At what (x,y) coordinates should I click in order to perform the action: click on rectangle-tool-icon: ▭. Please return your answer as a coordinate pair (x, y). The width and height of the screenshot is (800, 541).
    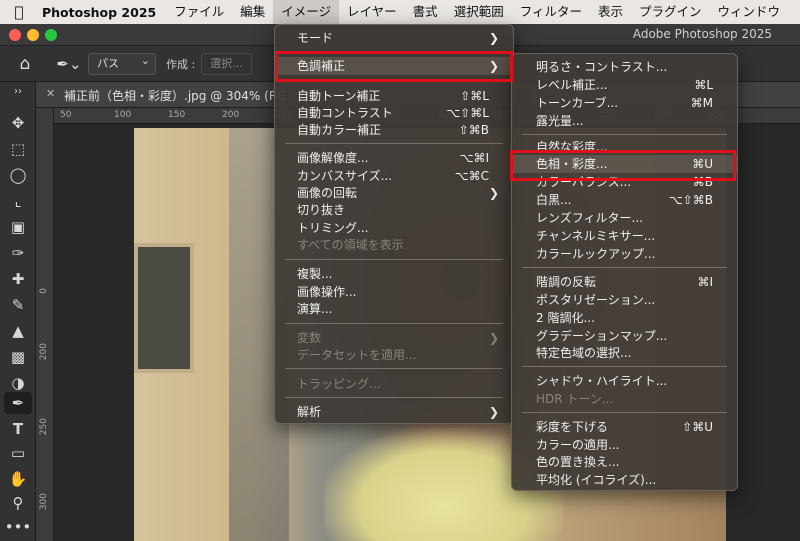
    Looking at the image, I should click on (18, 453).